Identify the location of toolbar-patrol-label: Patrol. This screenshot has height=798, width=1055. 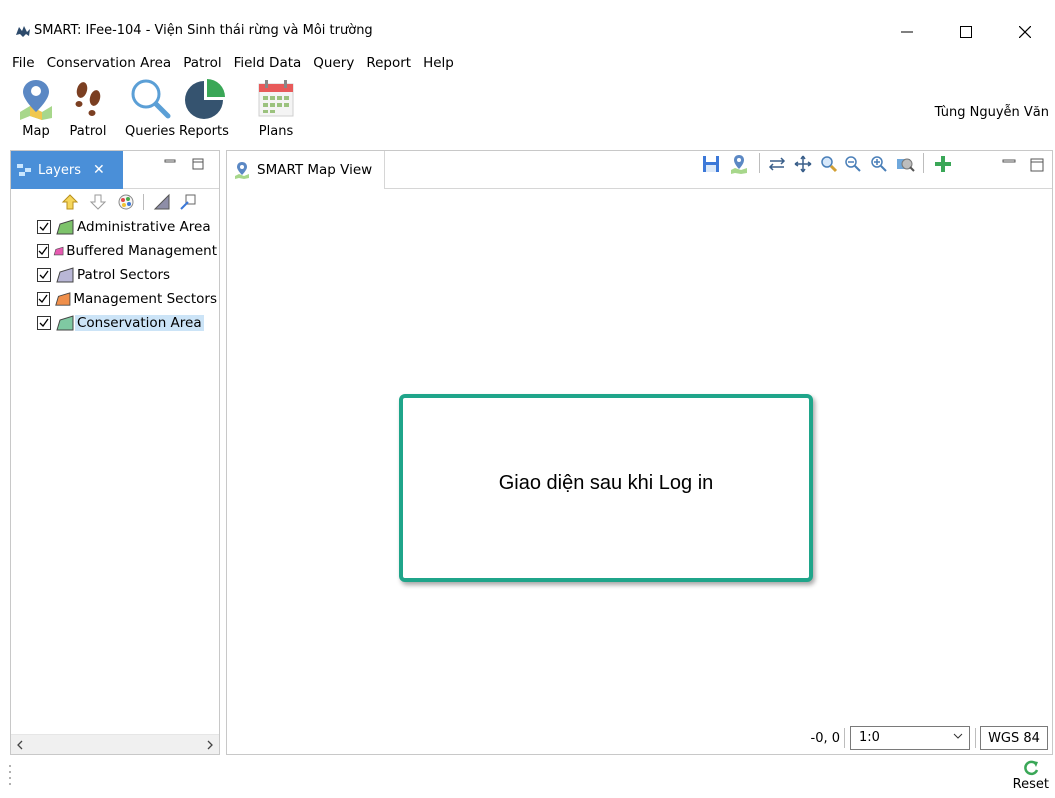
(88, 131).